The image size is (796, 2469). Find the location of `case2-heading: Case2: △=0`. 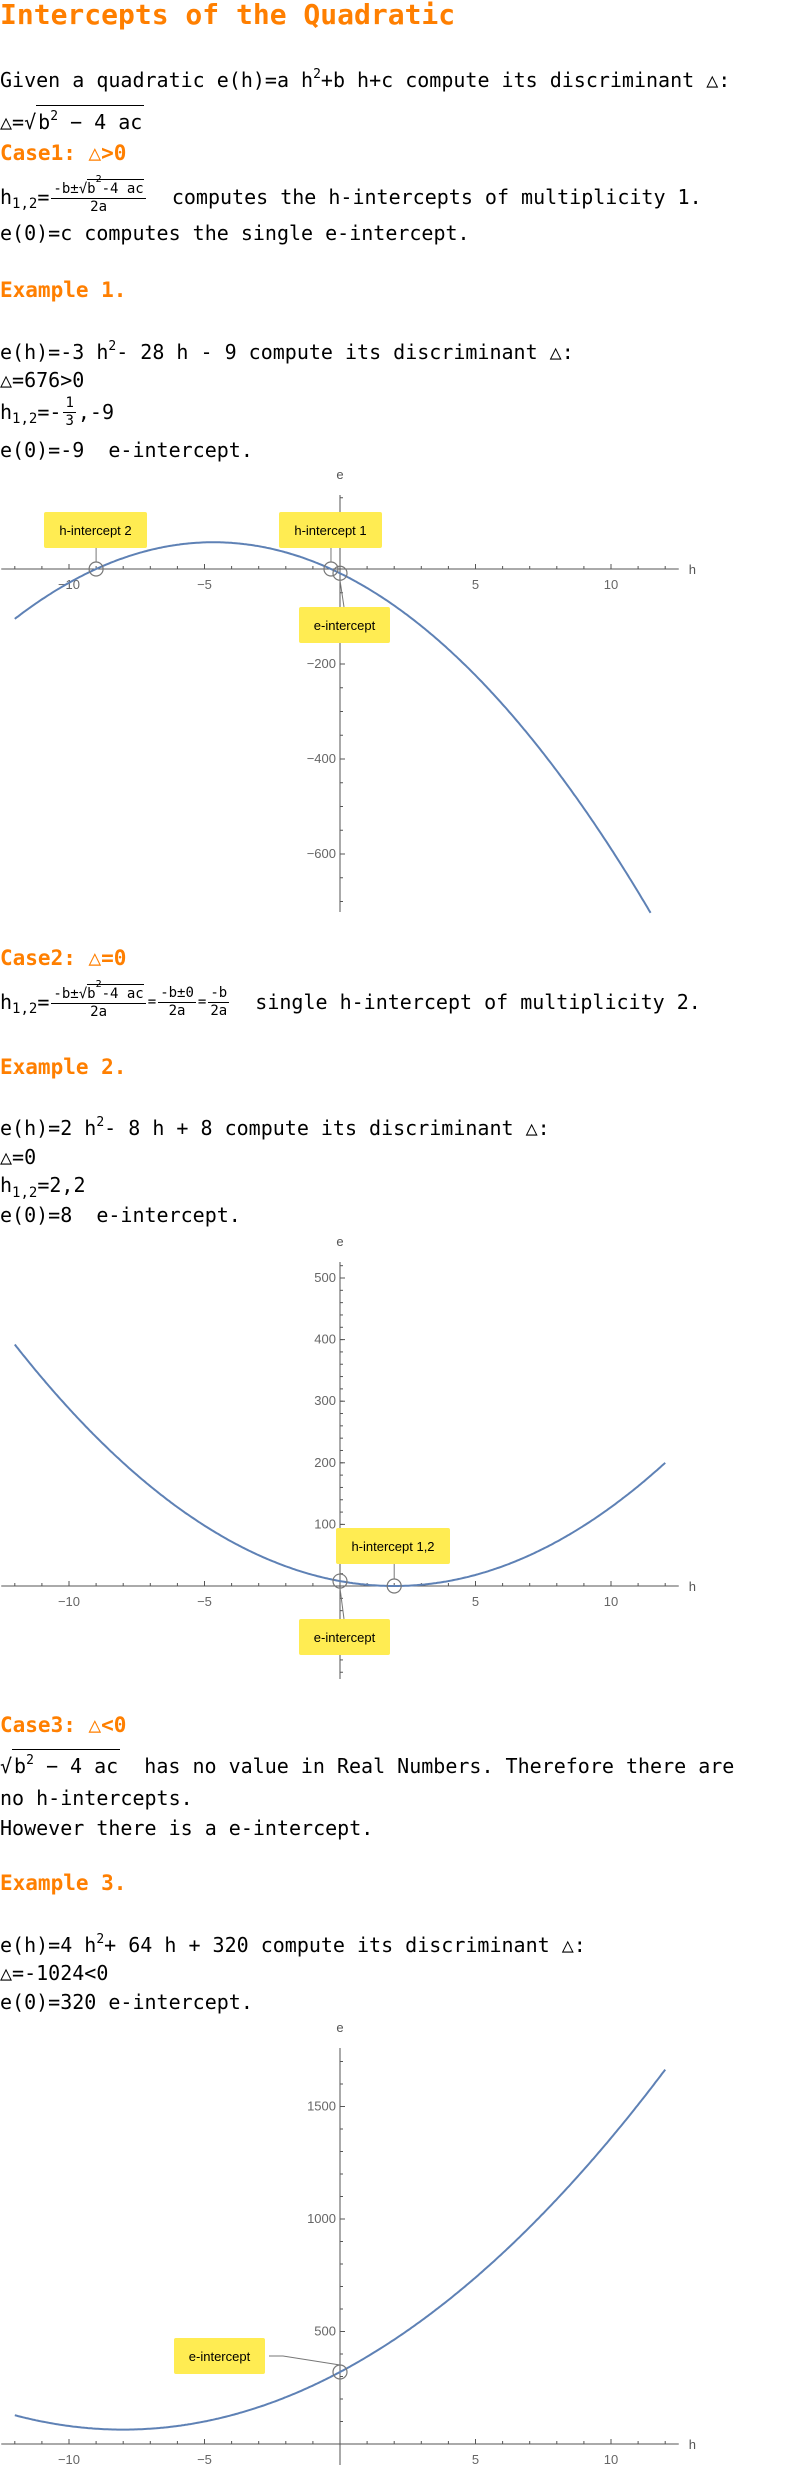

case2-heading: Case2: △=0 is located at coordinates (63, 958).